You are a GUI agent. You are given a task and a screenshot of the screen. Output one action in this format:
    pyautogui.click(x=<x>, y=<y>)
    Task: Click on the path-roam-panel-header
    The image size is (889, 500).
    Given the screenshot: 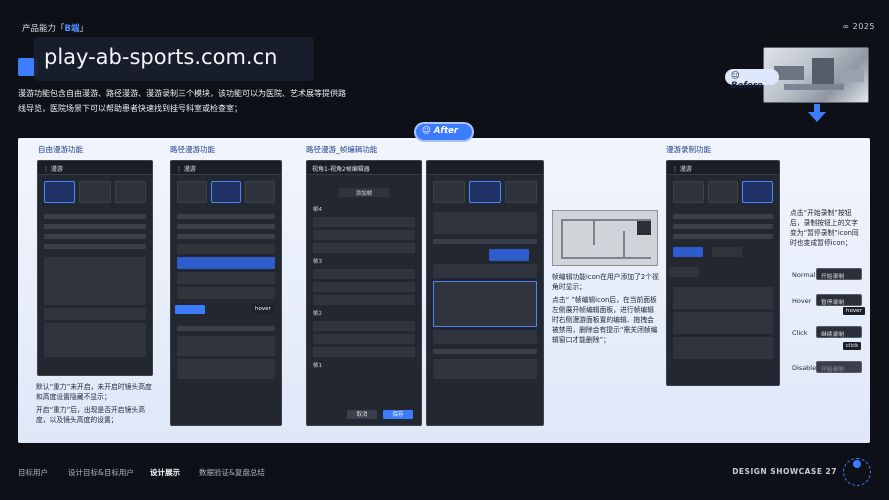 What is the action you would take?
    pyautogui.click(x=485, y=168)
    